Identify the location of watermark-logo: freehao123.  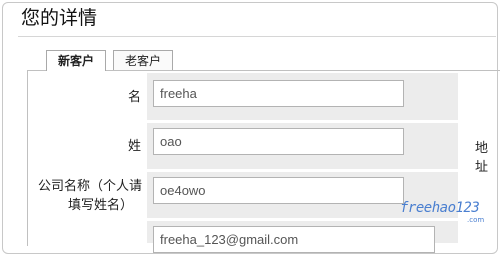
(440, 208).